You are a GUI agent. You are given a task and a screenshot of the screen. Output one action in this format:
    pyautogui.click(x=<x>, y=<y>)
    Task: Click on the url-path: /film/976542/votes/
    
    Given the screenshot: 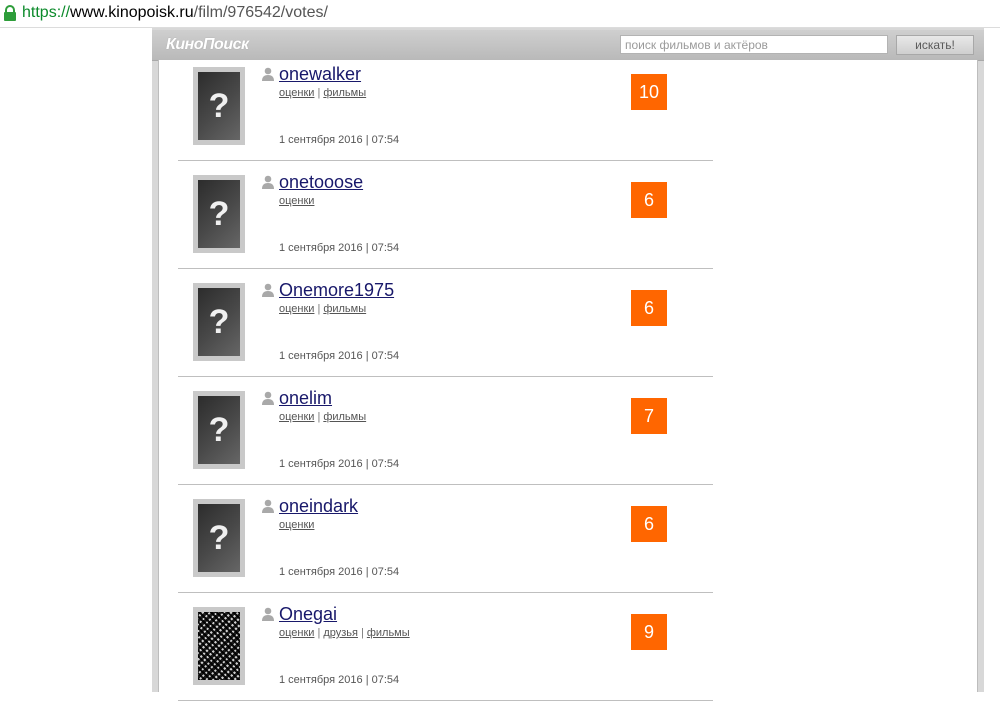 What is the action you would take?
    pyautogui.click(x=260, y=12)
    